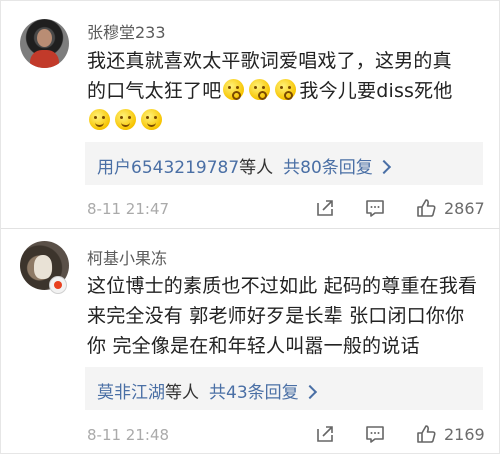 Image resolution: width=500 pixels, height=455 pixels. Describe the element at coordinates (128, 435) in the screenshot. I see `timestamp: 8-11 21:48` at that location.